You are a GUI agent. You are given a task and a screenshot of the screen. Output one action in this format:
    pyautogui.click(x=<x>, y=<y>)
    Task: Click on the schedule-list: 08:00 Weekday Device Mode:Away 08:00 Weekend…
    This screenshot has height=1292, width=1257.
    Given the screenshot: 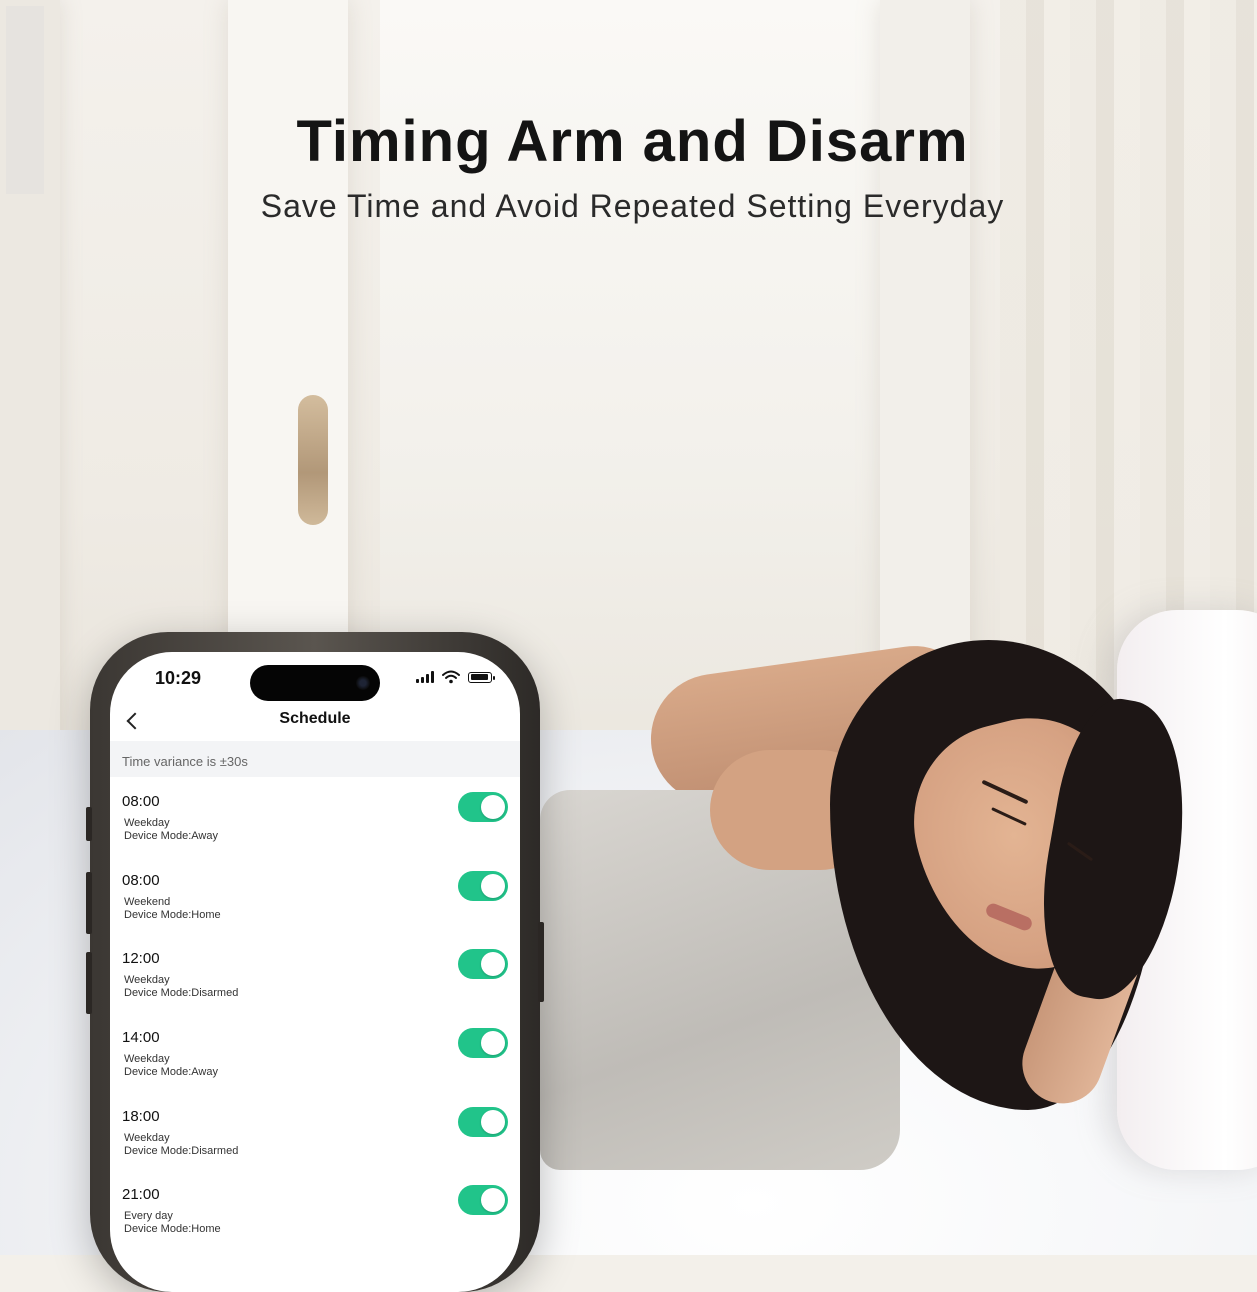 What is the action you would take?
    pyautogui.click(x=315, y=1013)
    